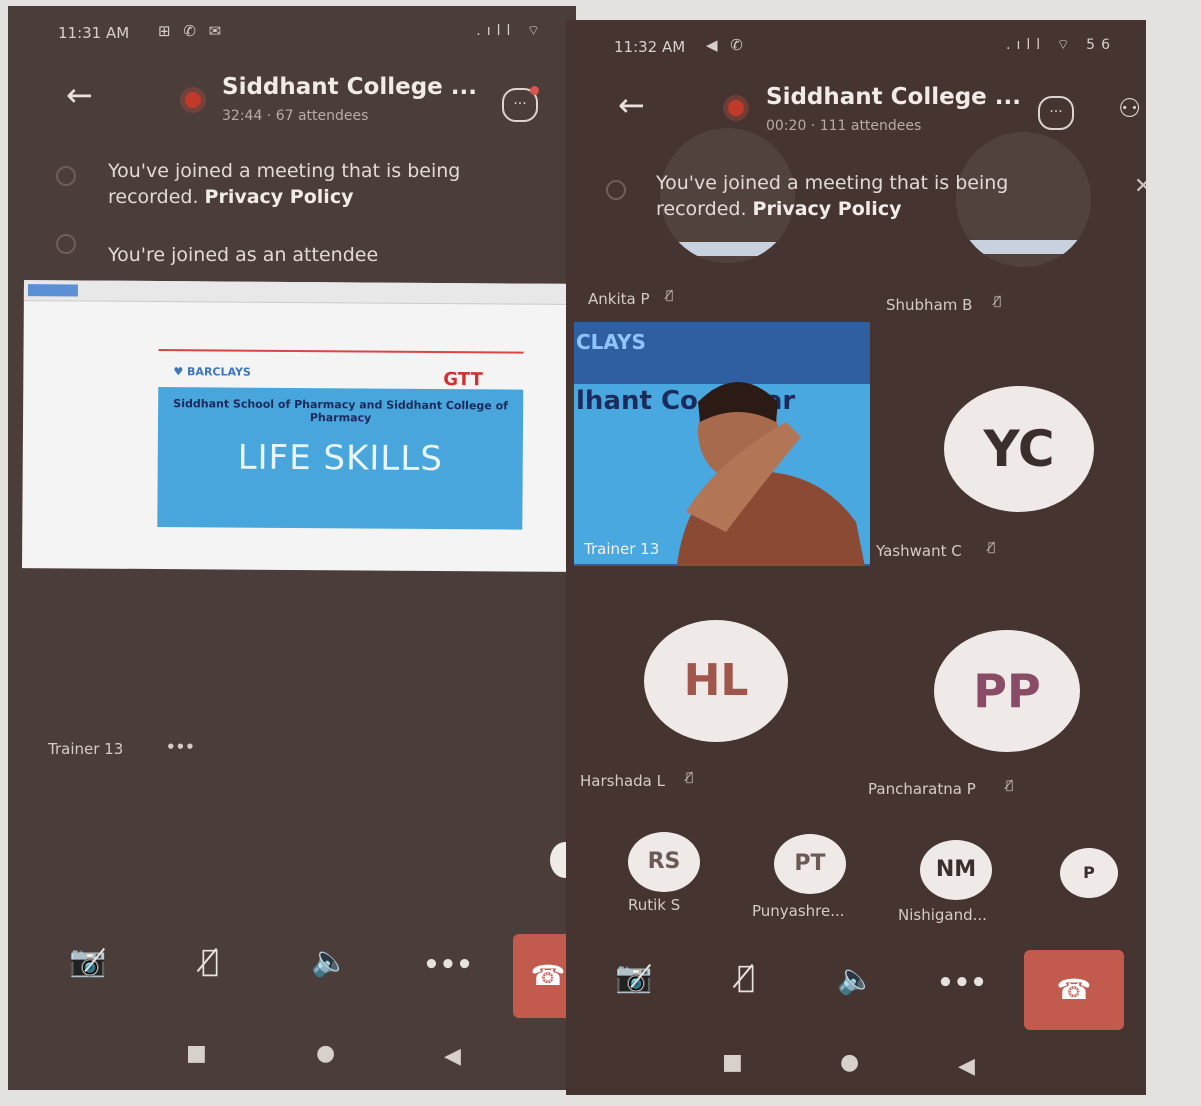  Describe the element at coordinates (929, 305) in the screenshot. I see `participant-name-shubham: Shubham B` at that location.